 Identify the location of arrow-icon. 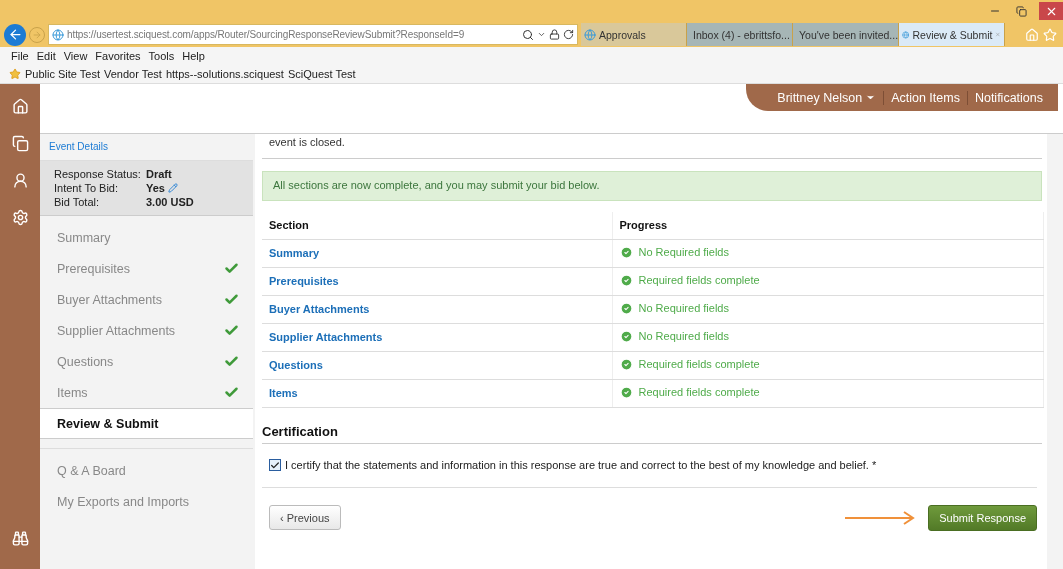
(880, 517).